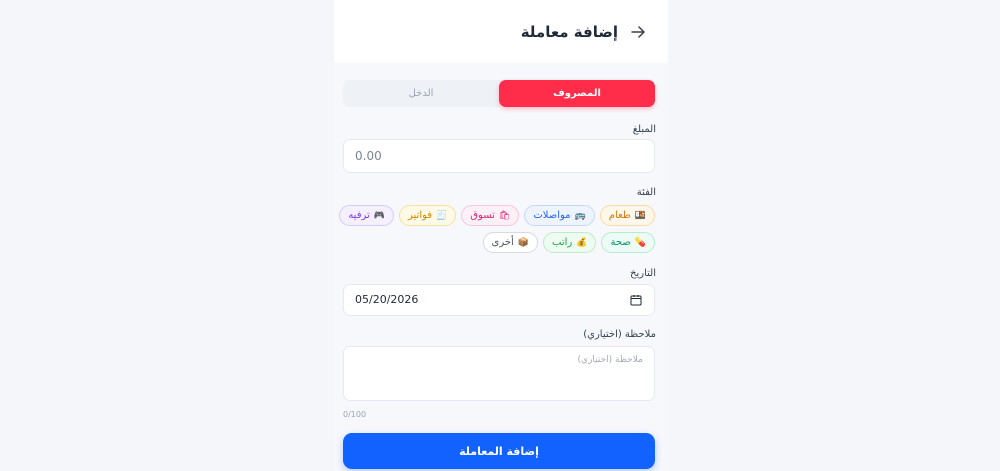 The height and width of the screenshot is (471, 1000). I want to click on category-row: 🍱 طعام 🚌 مواصلات 🛍 تسوق 🧾 فواتير 🎮 ترفيه, so click(497, 215).